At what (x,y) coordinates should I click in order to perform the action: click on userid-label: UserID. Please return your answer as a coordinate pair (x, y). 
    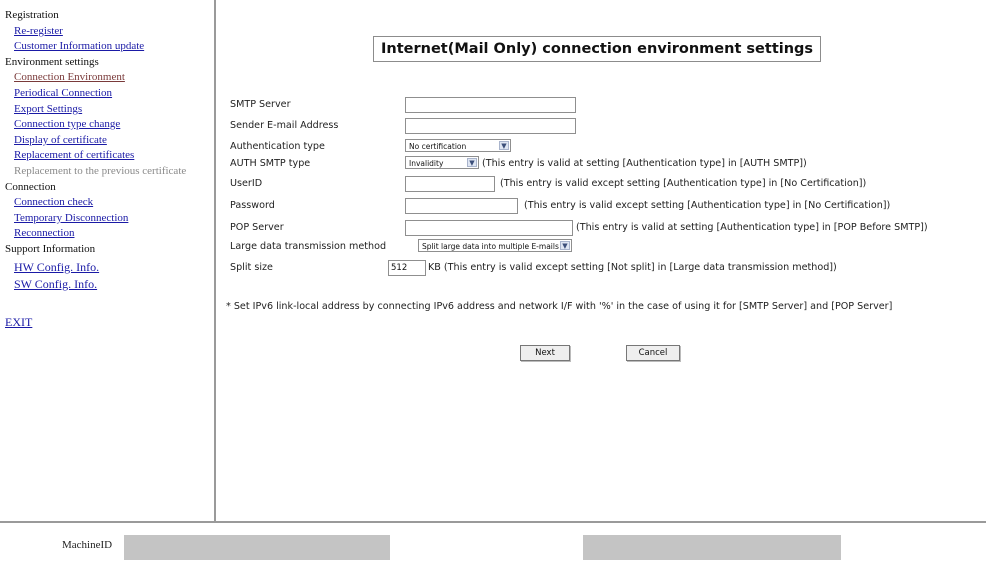
    Looking at the image, I should click on (246, 183).